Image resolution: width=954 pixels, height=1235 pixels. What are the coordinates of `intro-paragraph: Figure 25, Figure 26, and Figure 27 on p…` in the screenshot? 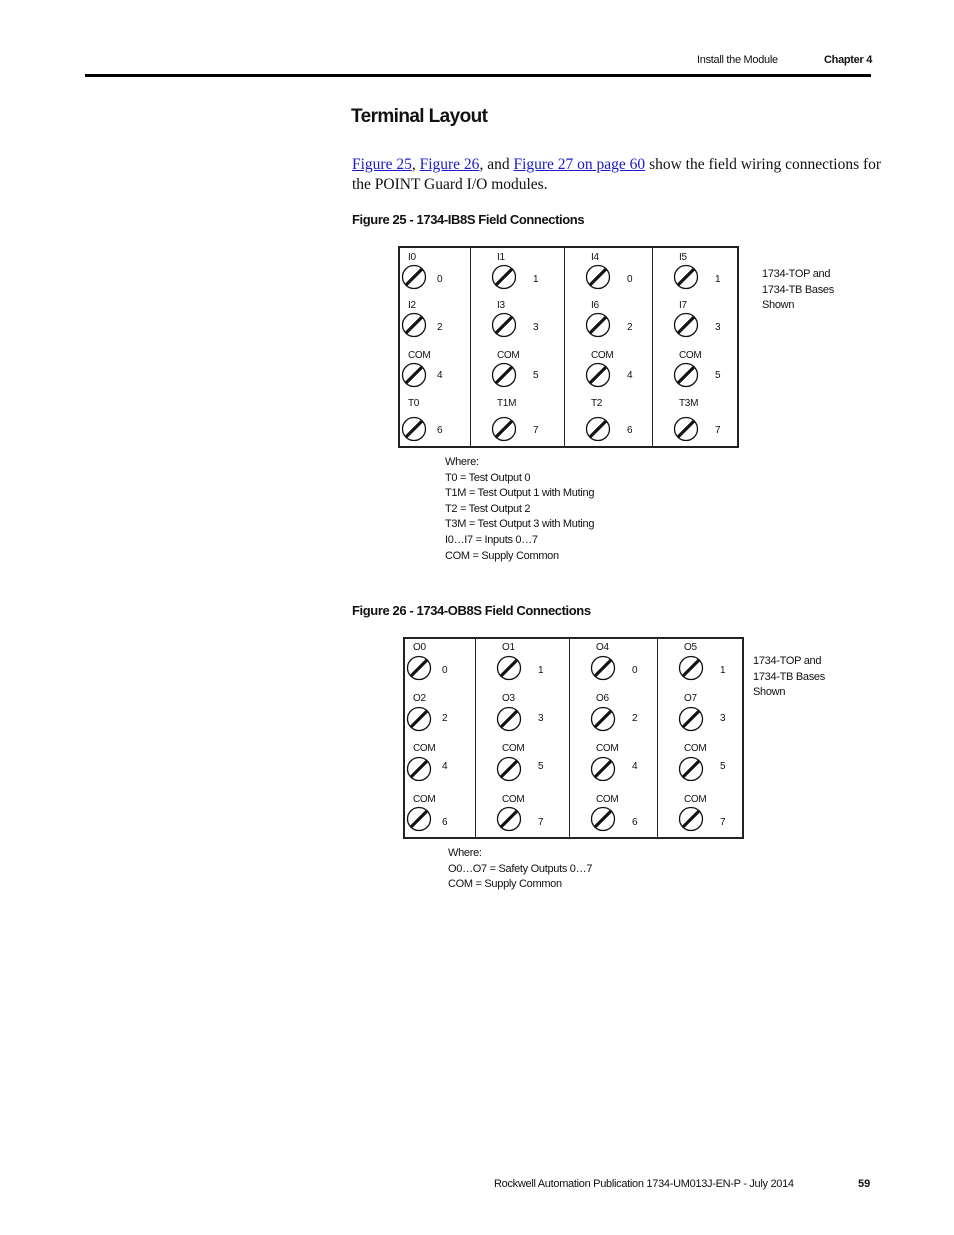 It's located at (617, 175).